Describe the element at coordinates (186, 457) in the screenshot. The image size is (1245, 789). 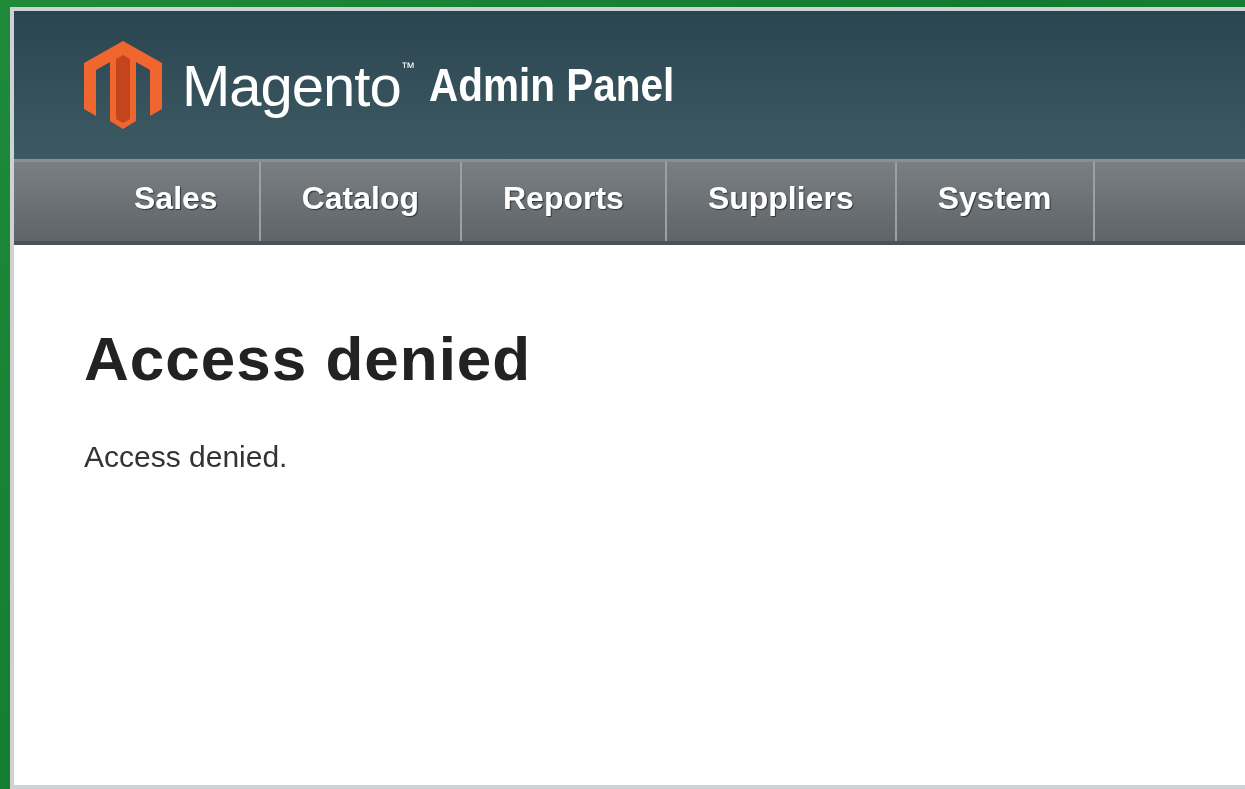
I see `error-message: Access denied.` at that location.